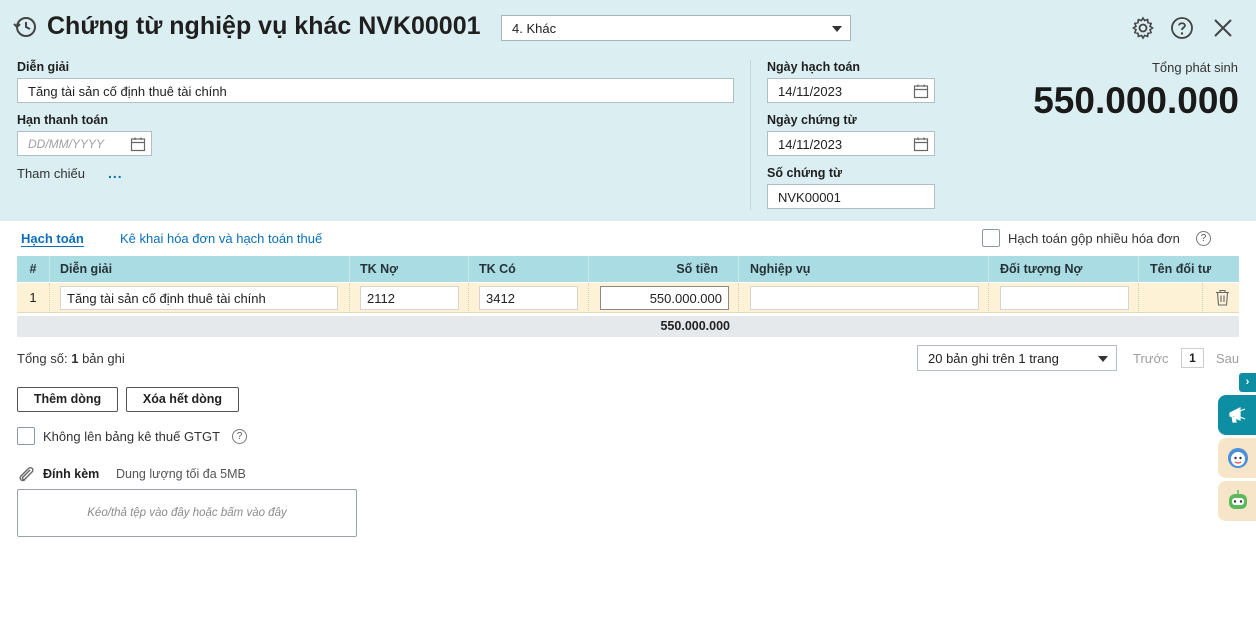 The image size is (1256, 640). I want to click on row-debit-account-cell: 2112, so click(409, 298).